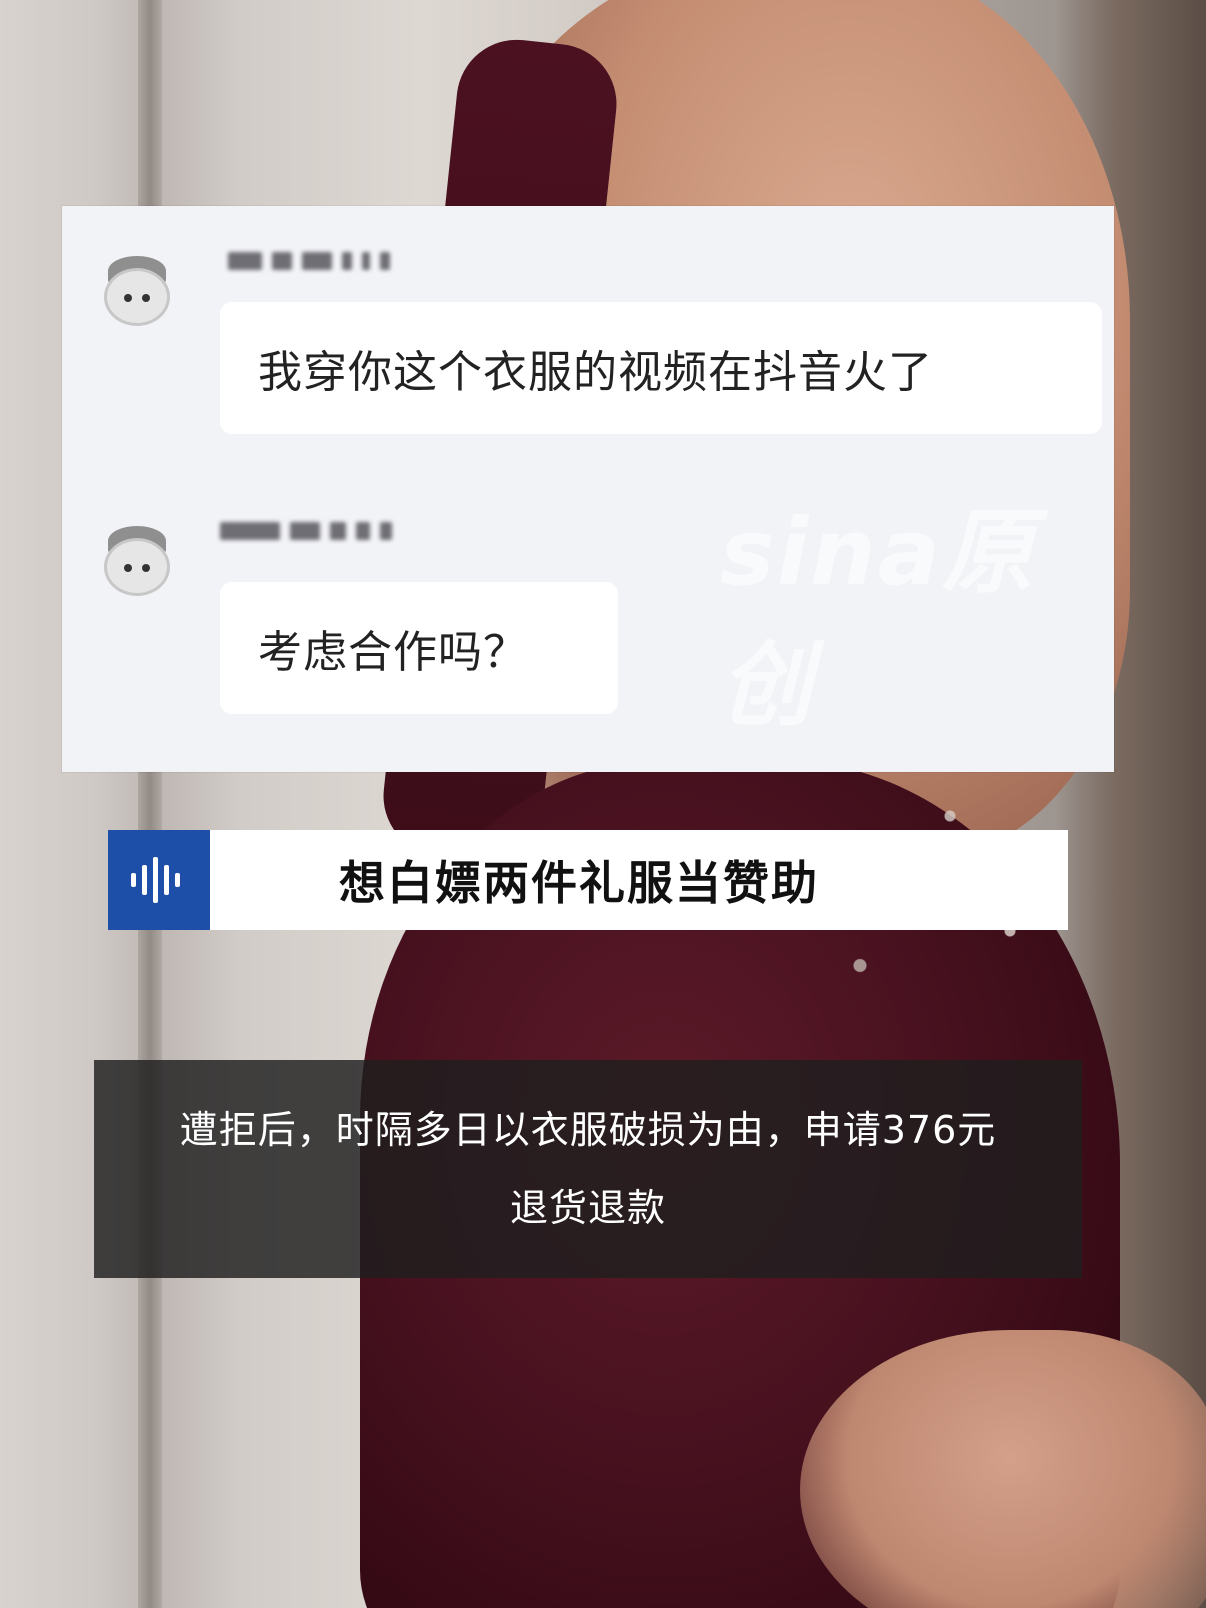 This screenshot has width=1206, height=1608. Describe the element at coordinates (588, 1169) in the screenshot. I see `subtitle-caption: 遭拒后，时隔多日以衣服破损为由，申请376元 退货退款` at that location.